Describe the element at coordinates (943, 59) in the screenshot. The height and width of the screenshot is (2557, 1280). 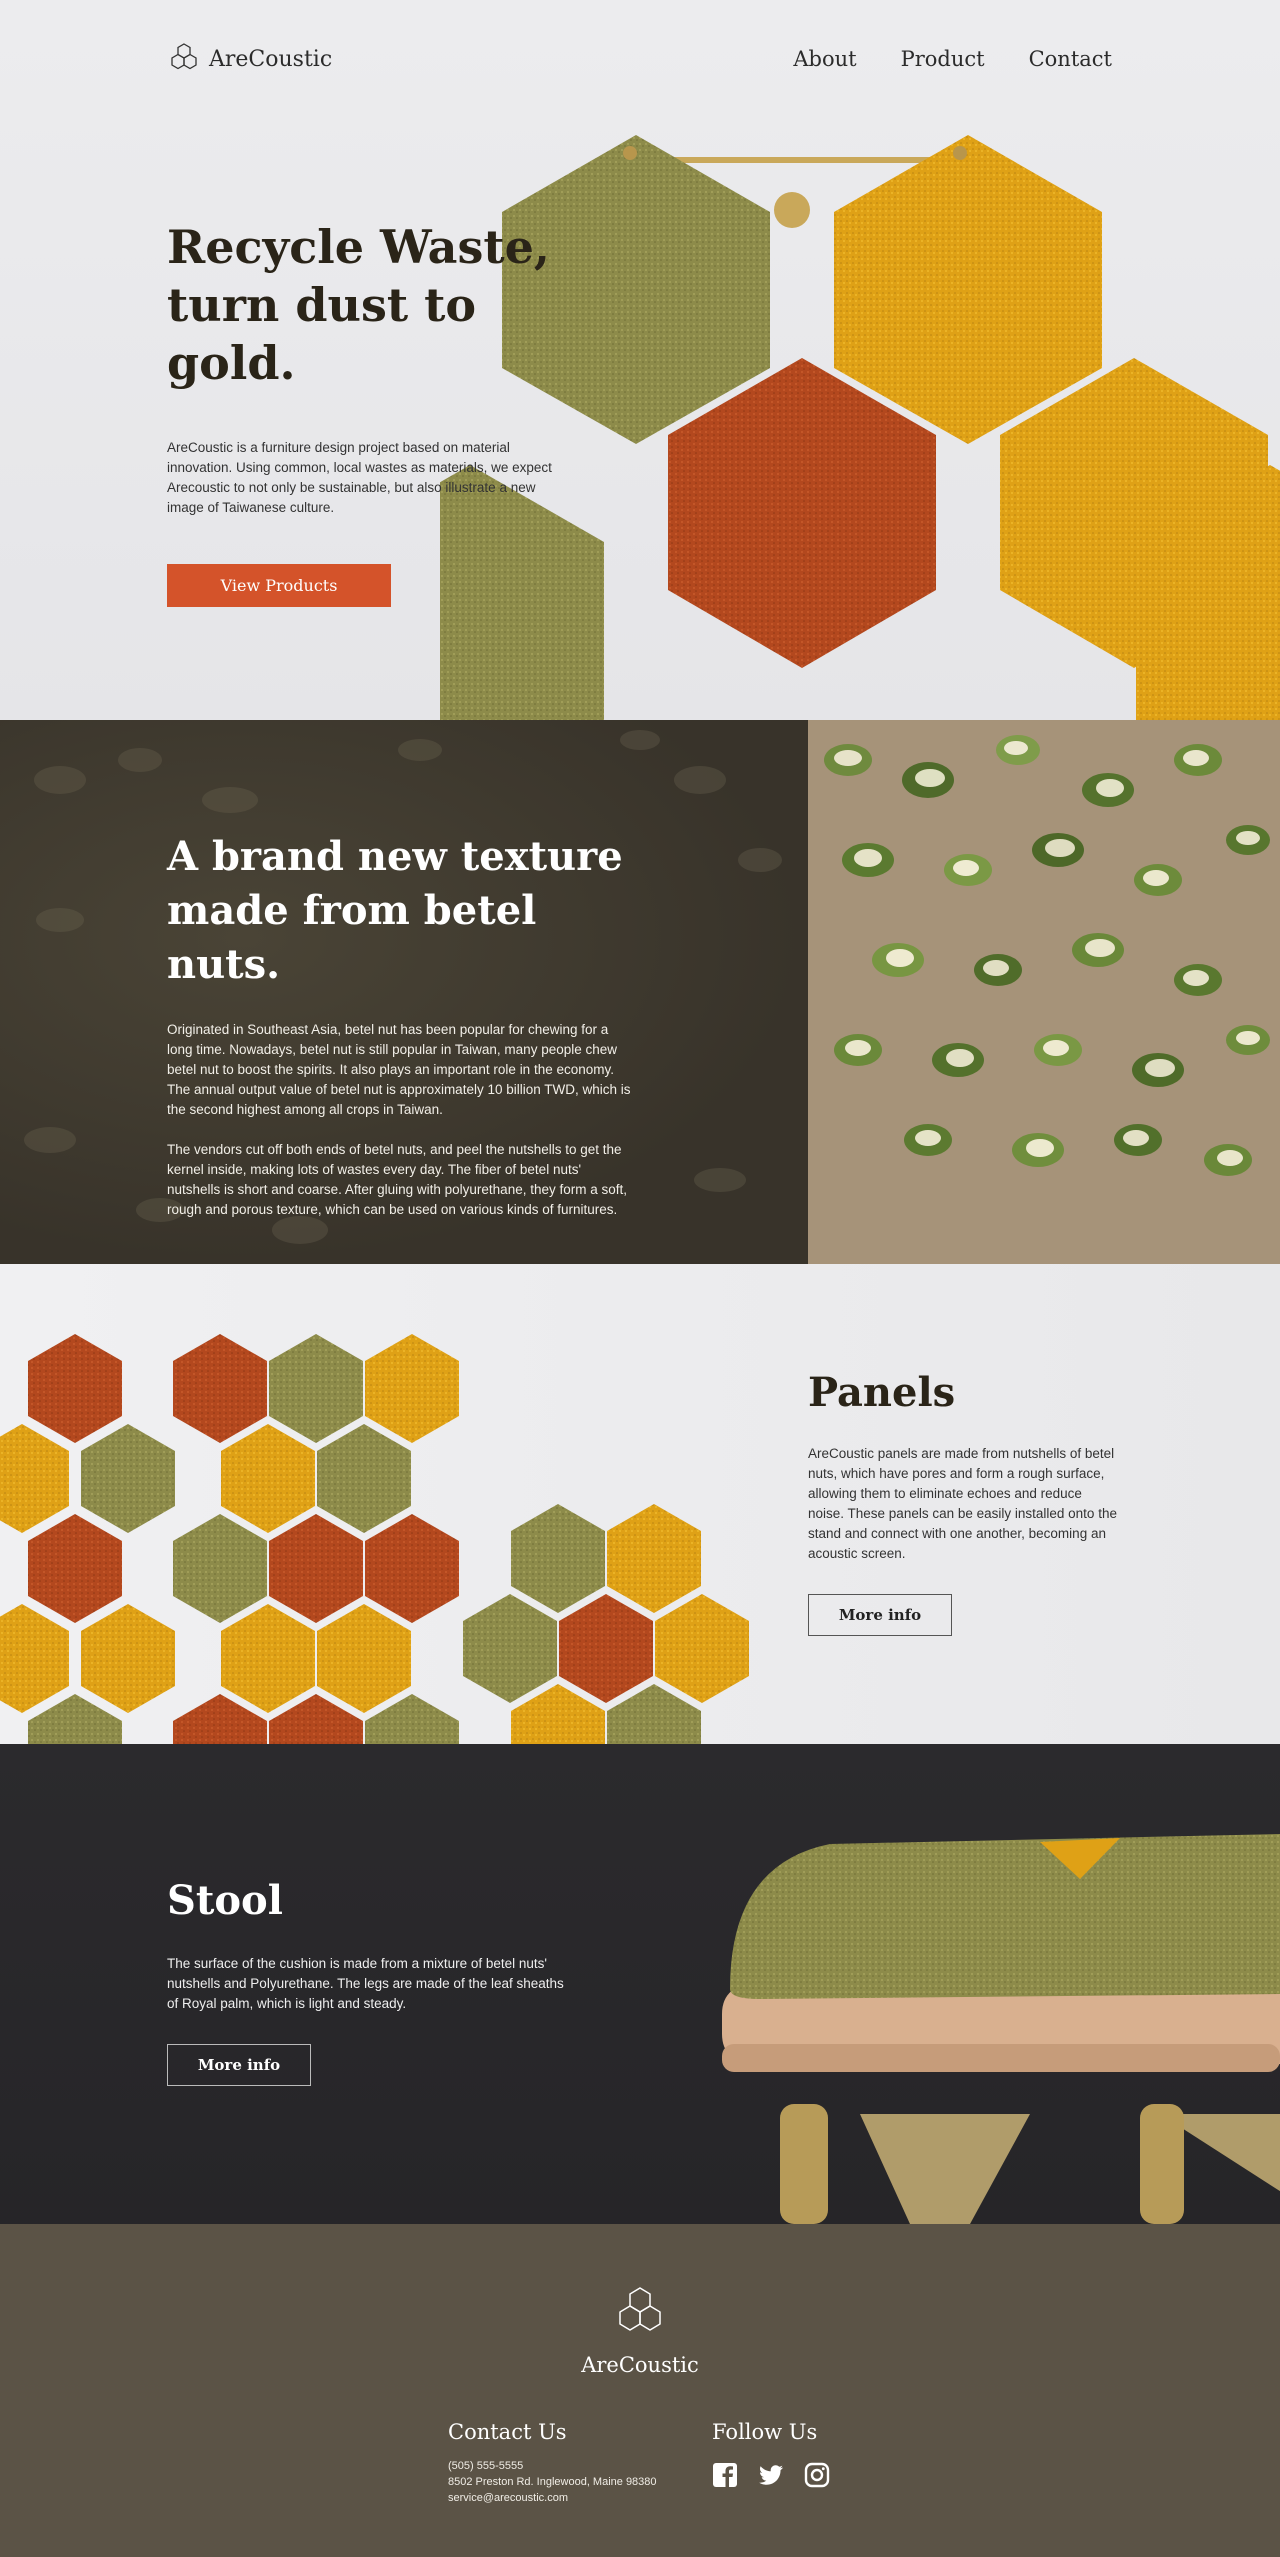
I see `nav-product-link: Product` at that location.